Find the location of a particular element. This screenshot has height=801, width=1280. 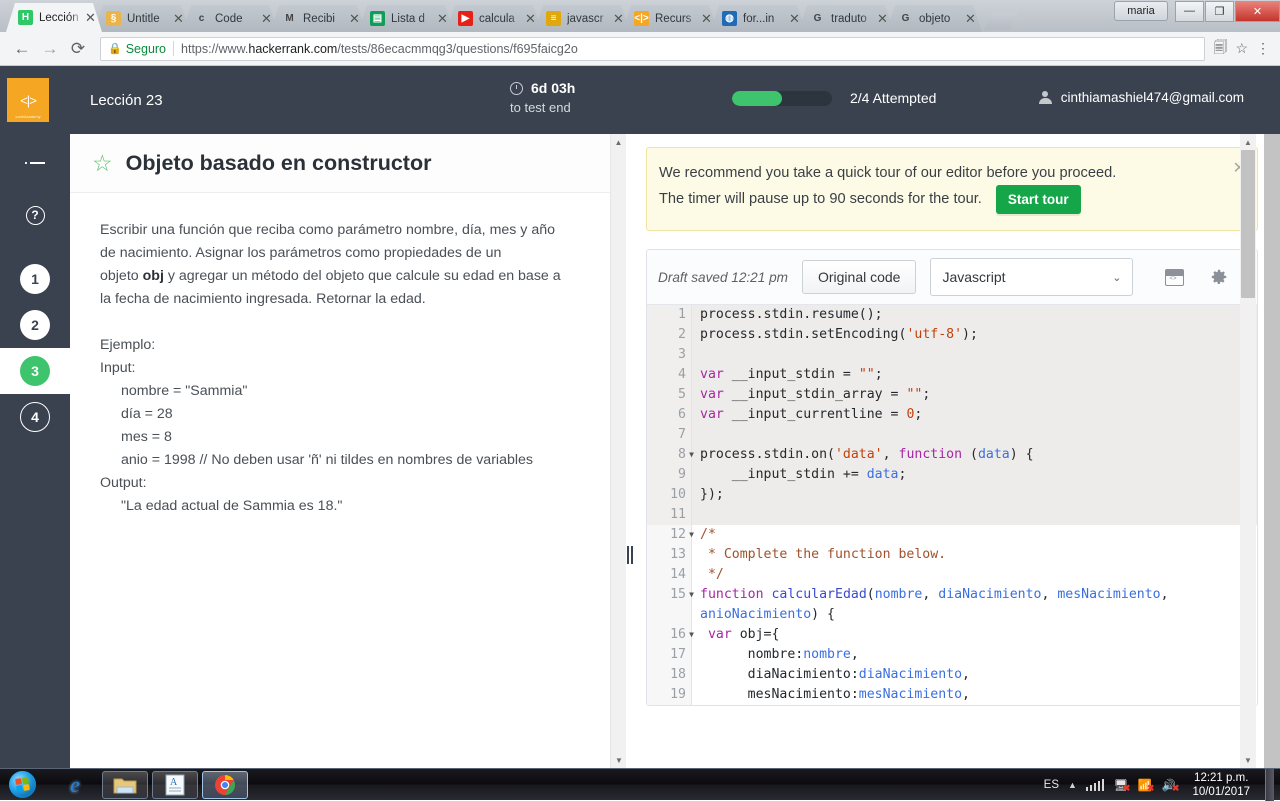

language-indicator: ES is located at coordinates (1051, 785).